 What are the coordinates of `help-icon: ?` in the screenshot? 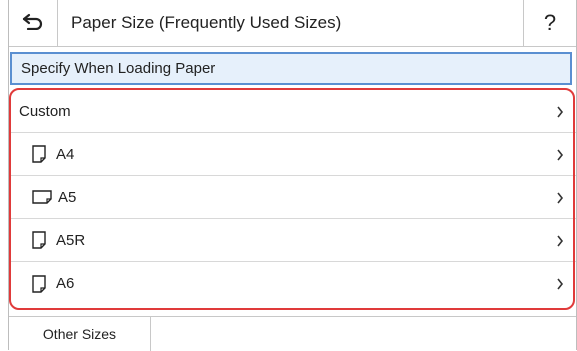 It's located at (550, 22).